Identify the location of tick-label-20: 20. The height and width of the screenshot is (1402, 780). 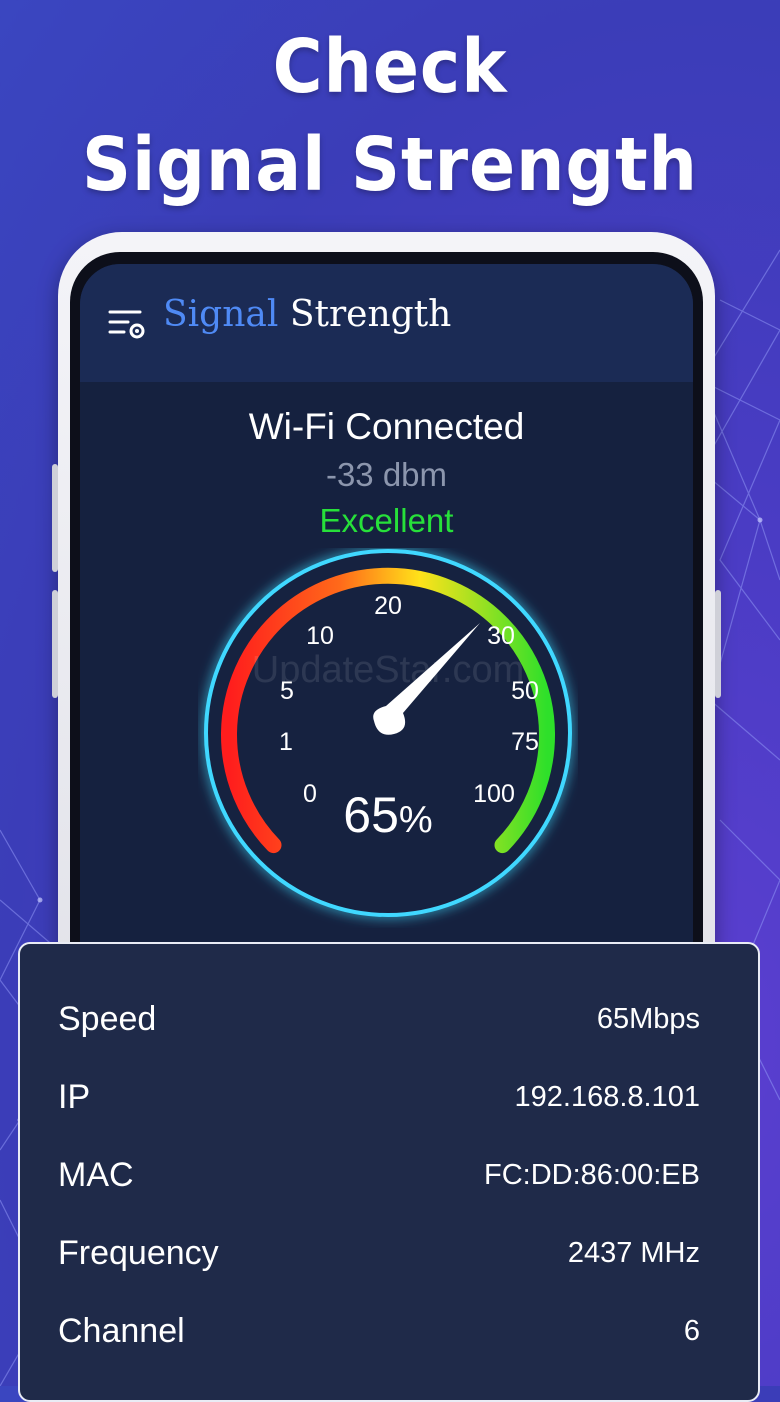
(388, 606).